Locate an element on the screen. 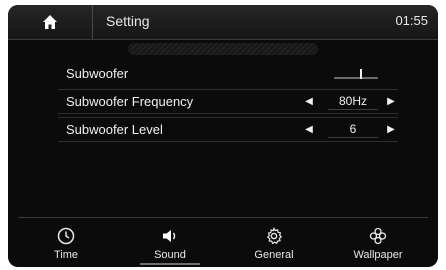  tab-time: Time is located at coordinates (66, 243).